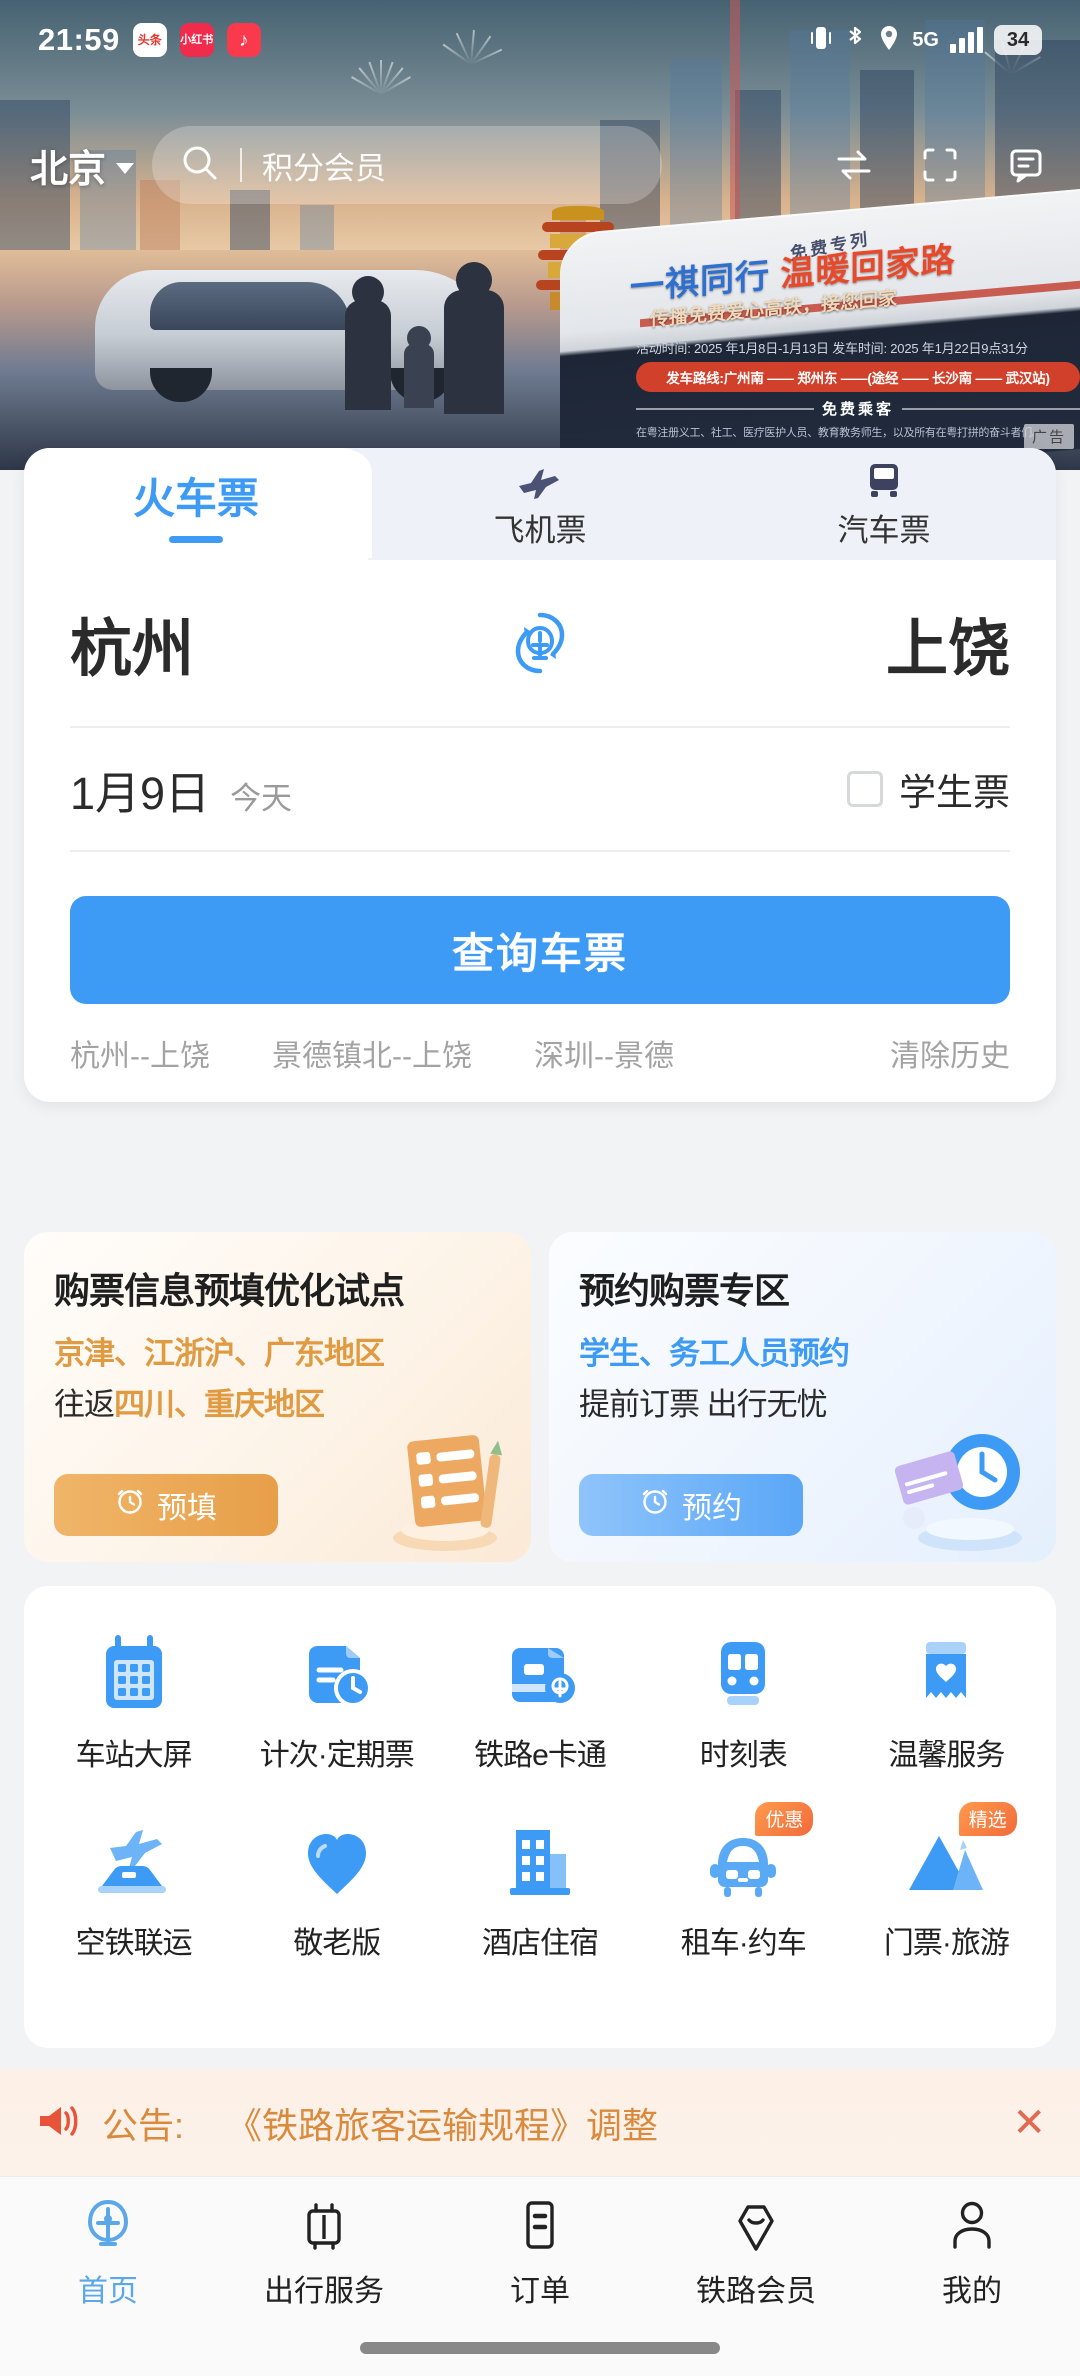 The width and height of the screenshot is (1080, 2376). What do you see at coordinates (337, 1943) in the screenshot?
I see `service-label: 敬老版` at bounding box center [337, 1943].